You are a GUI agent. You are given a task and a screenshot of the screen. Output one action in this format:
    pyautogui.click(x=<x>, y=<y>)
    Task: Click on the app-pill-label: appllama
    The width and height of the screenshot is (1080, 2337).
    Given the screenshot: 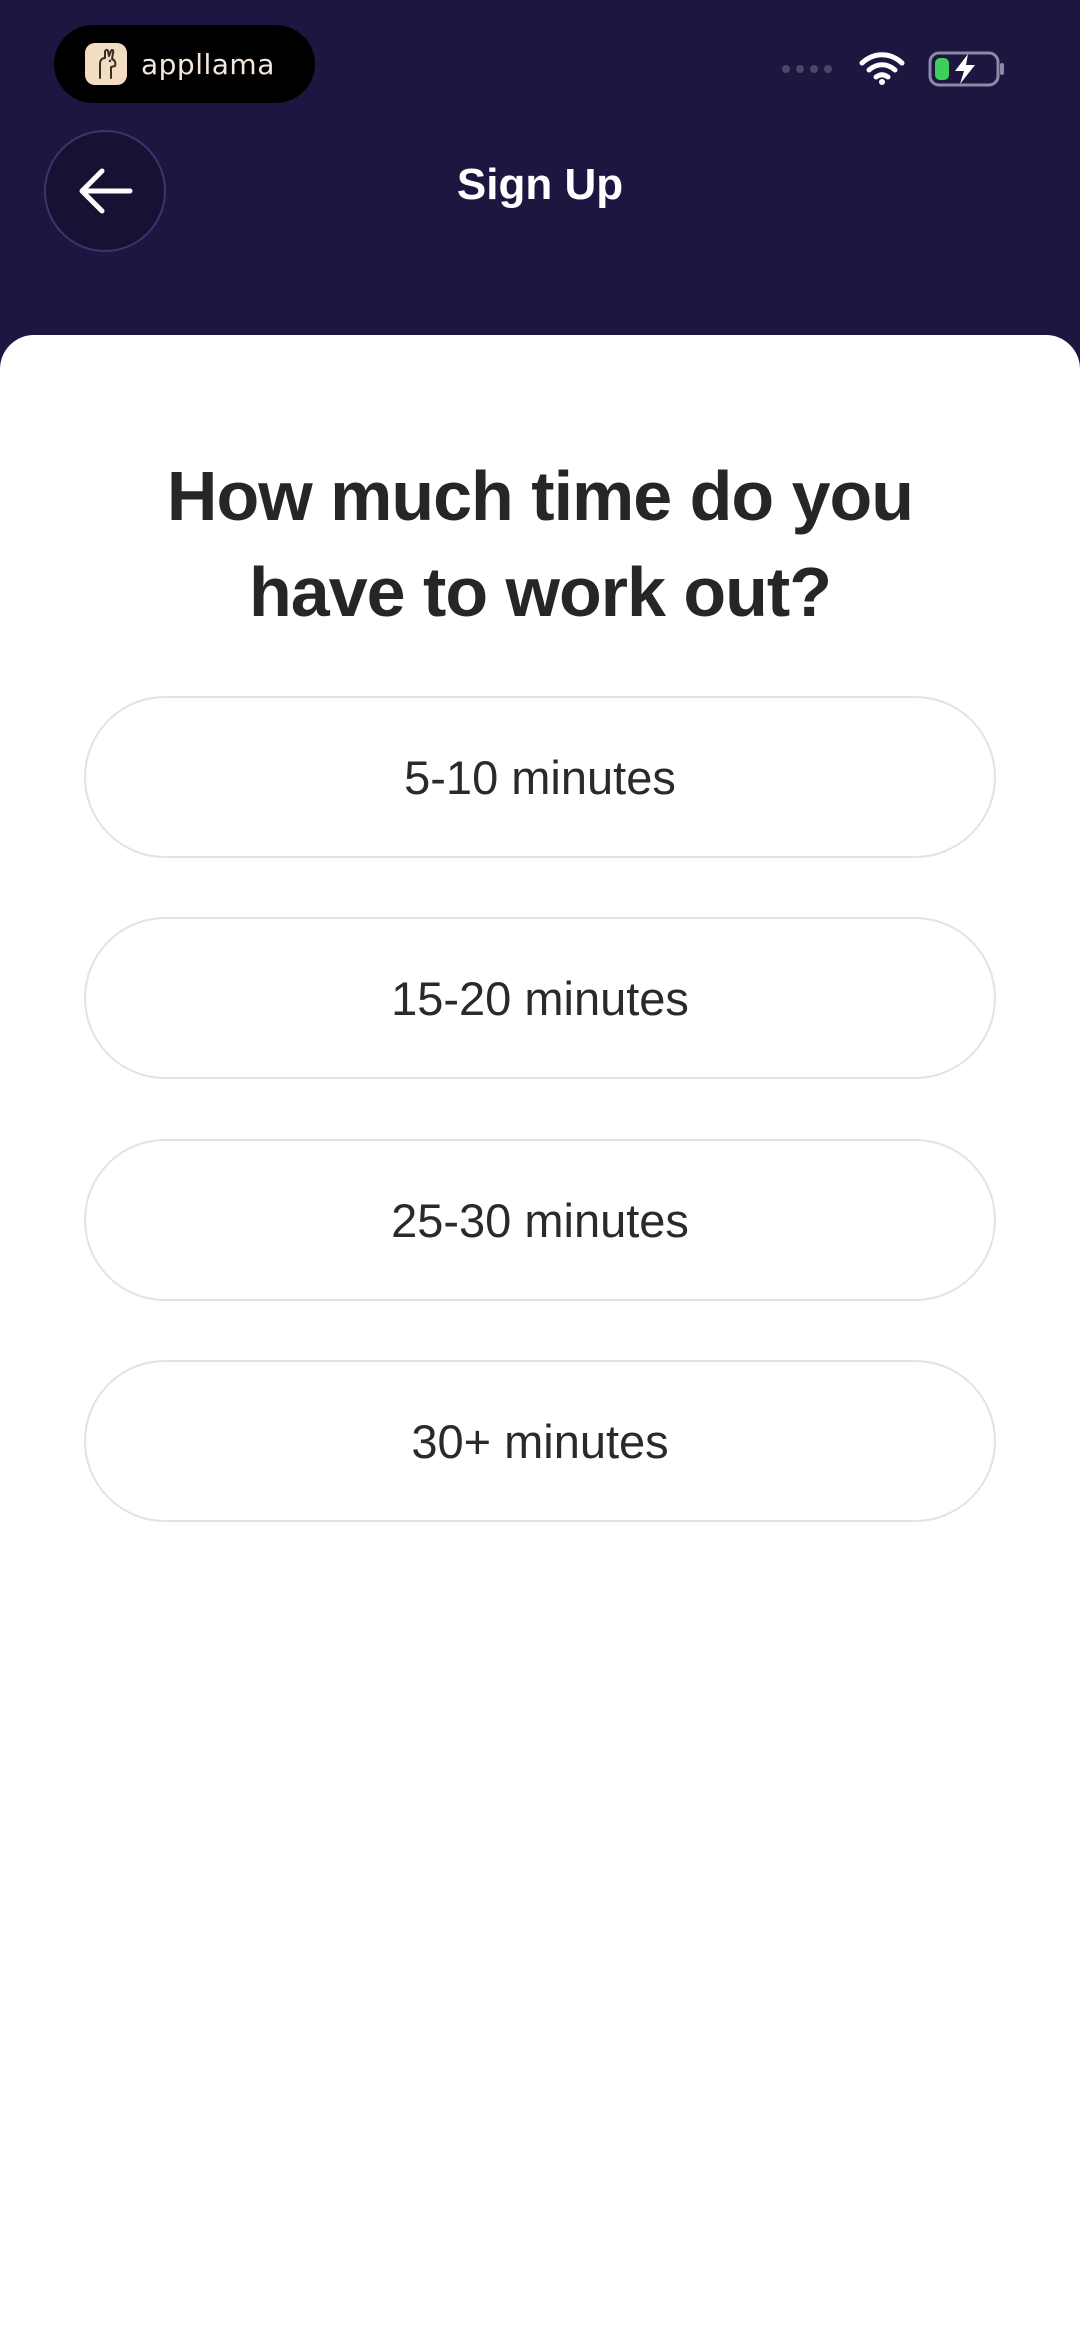 What is the action you would take?
    pyautogui.click(x=208, y=64)
    